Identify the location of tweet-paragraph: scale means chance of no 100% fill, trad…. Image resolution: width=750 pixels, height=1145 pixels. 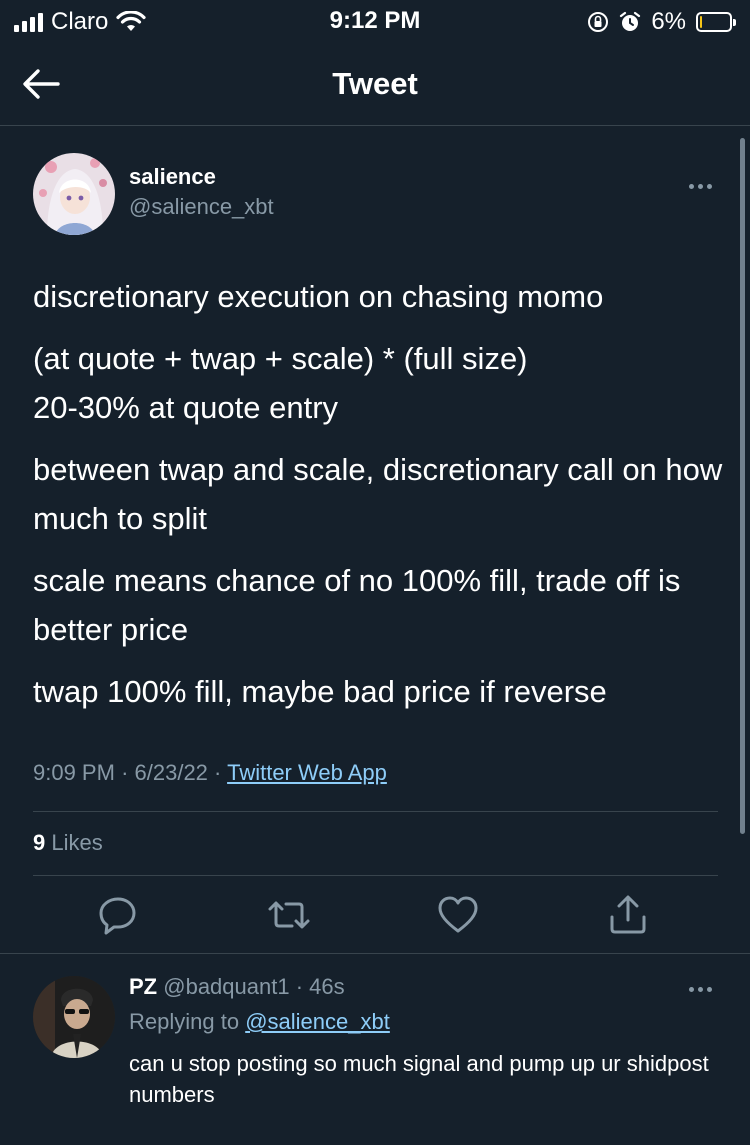
(357, 605).